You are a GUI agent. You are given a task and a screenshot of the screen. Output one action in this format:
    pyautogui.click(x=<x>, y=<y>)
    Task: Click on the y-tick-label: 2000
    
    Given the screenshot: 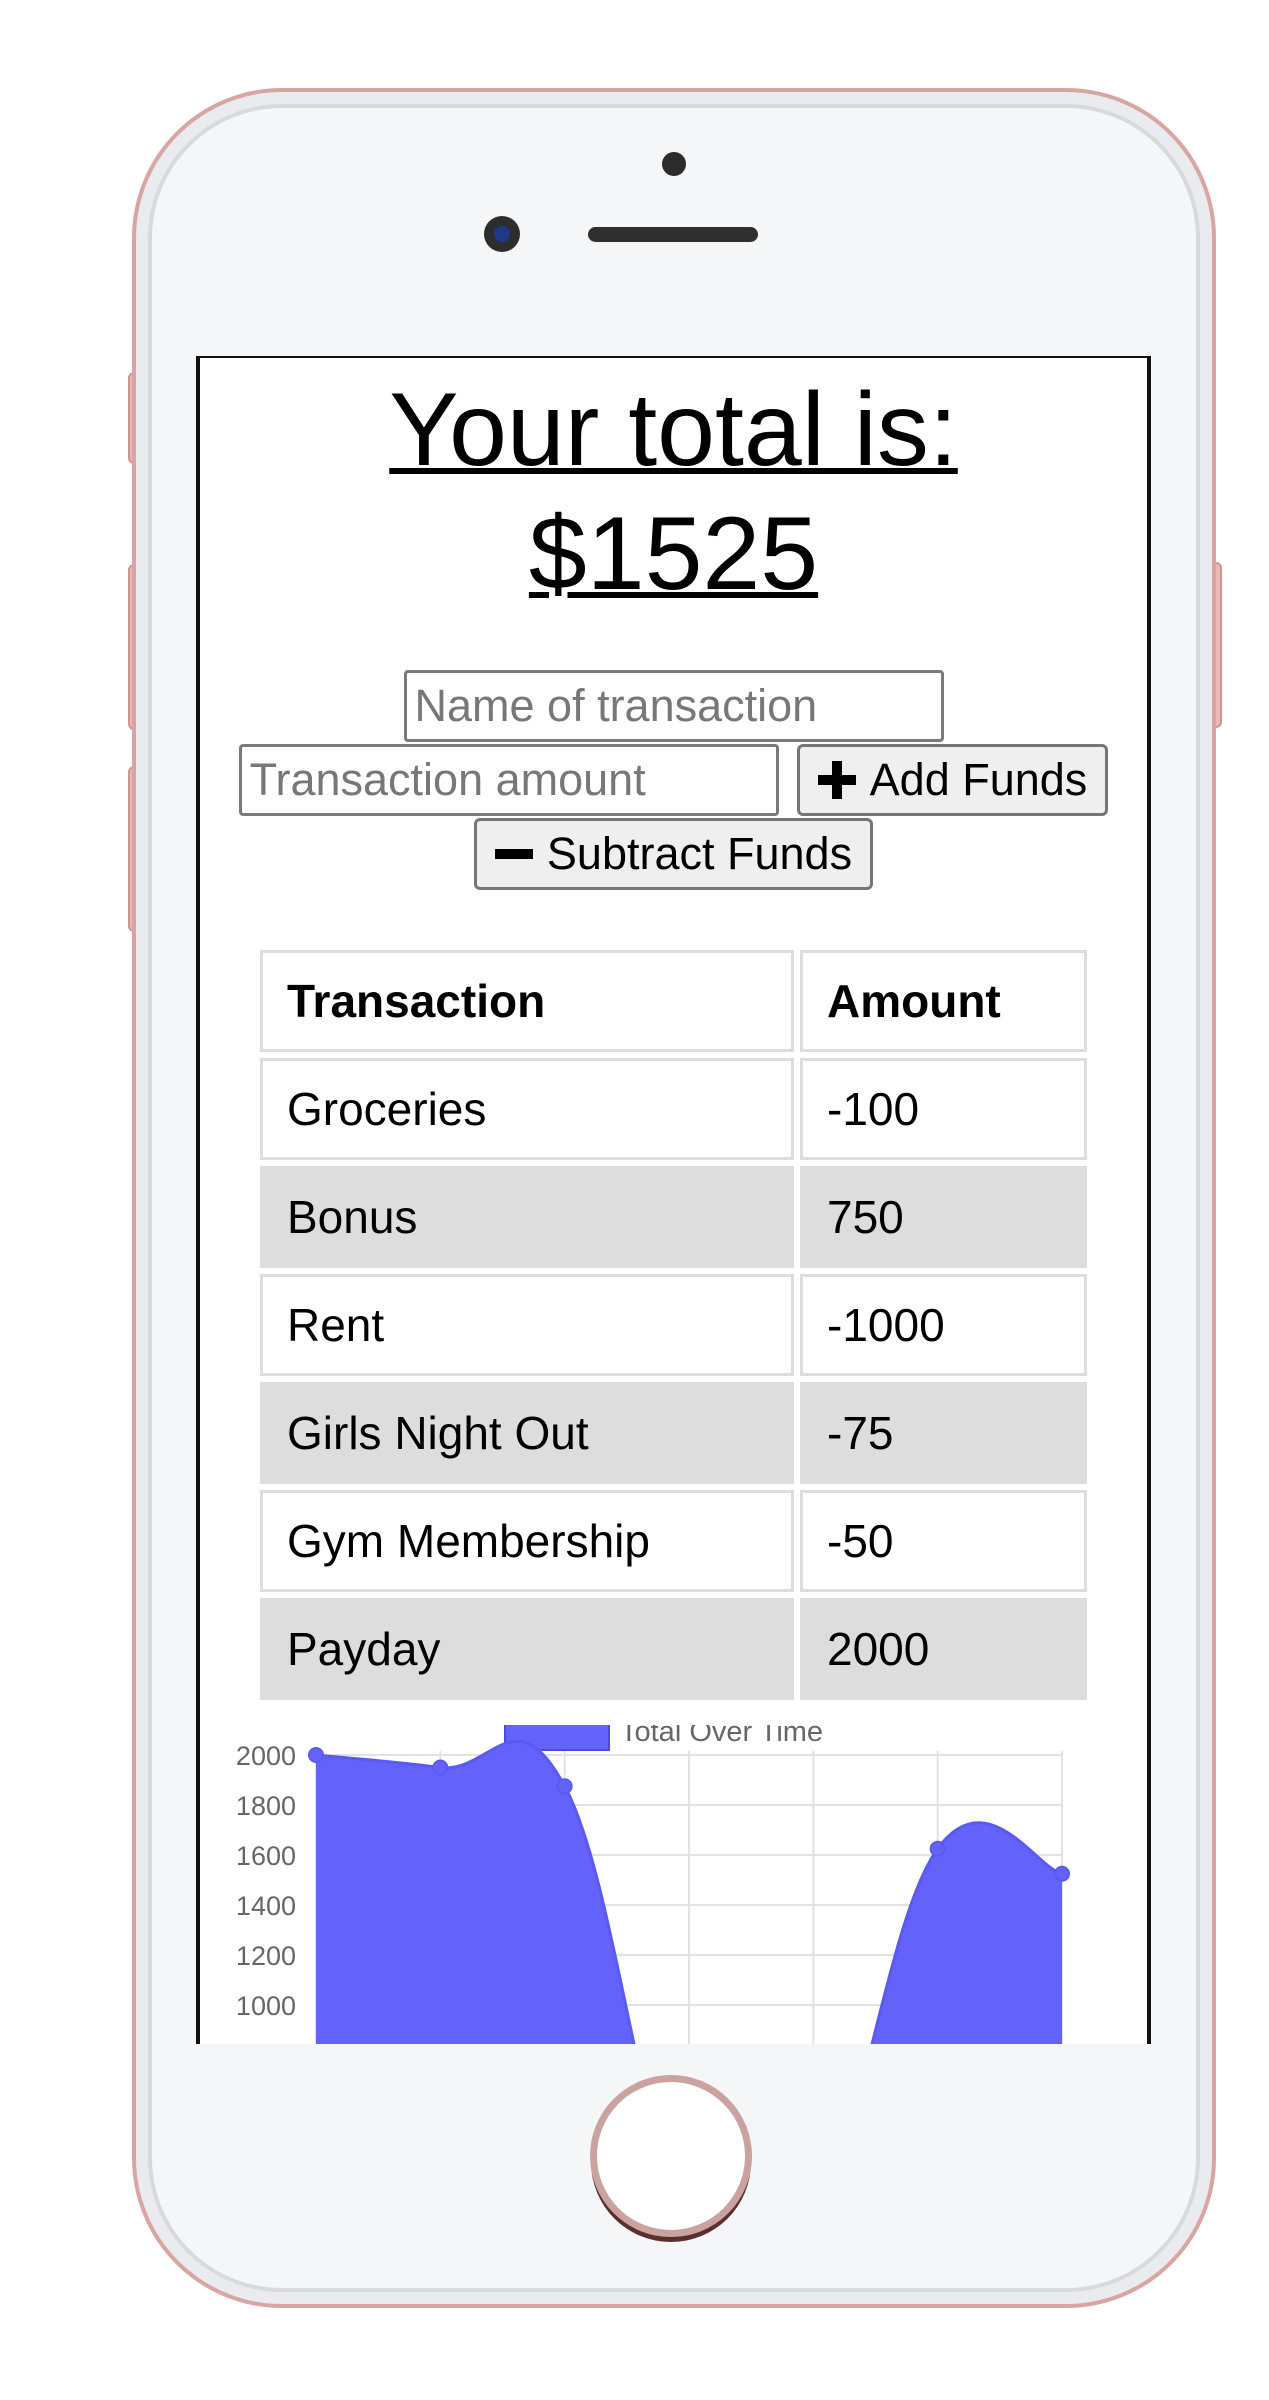 What is the action you would take?
    pyautogui.click(x=266, y=1756)
    